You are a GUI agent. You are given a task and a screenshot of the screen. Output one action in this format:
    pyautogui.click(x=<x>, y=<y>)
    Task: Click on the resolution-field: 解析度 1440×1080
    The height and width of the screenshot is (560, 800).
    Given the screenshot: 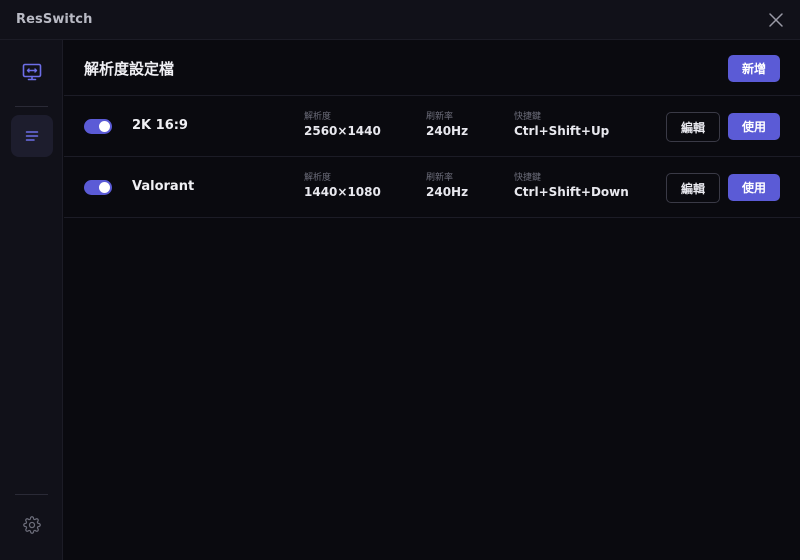 What is the action you would take?
    pyautogui.click(x=342, y=187)
    